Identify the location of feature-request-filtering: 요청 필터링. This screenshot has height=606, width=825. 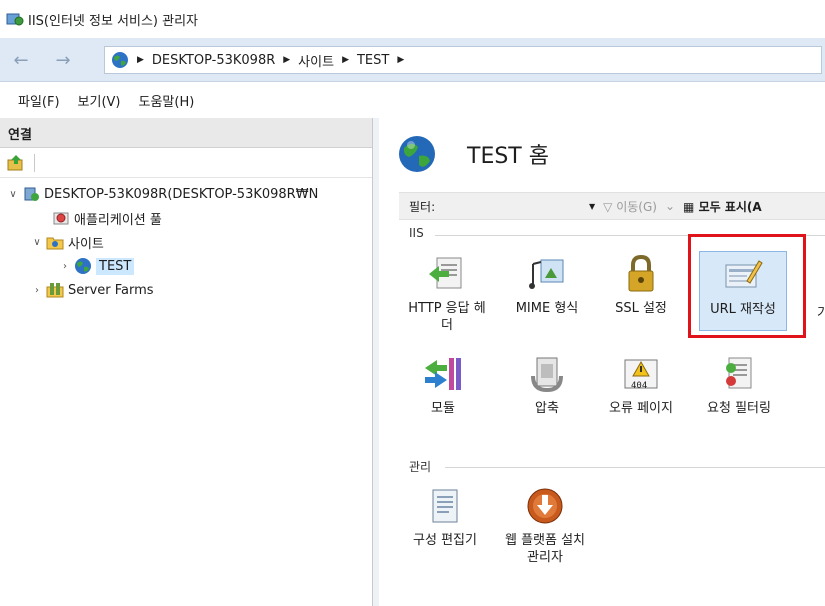
(739, 385).